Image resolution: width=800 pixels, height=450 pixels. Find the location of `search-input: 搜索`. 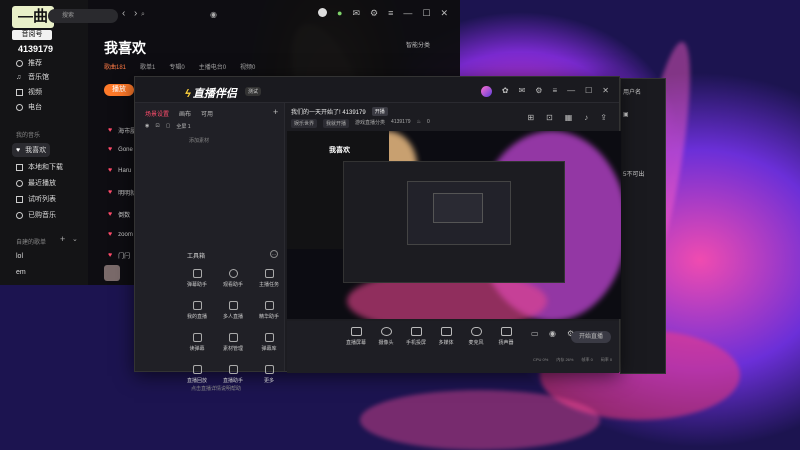

search-input: 搜索 is located at coordinates (83, 16).